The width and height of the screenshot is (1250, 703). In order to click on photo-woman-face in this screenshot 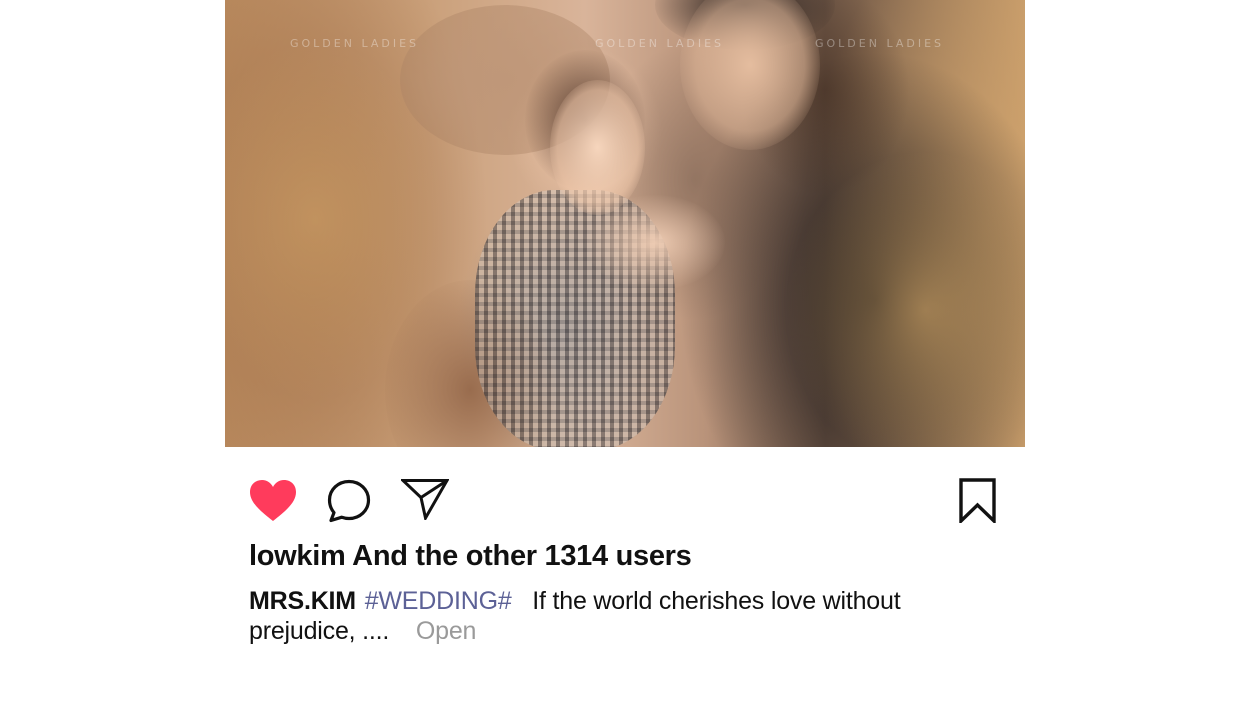, I will do `click(597, 147)`.